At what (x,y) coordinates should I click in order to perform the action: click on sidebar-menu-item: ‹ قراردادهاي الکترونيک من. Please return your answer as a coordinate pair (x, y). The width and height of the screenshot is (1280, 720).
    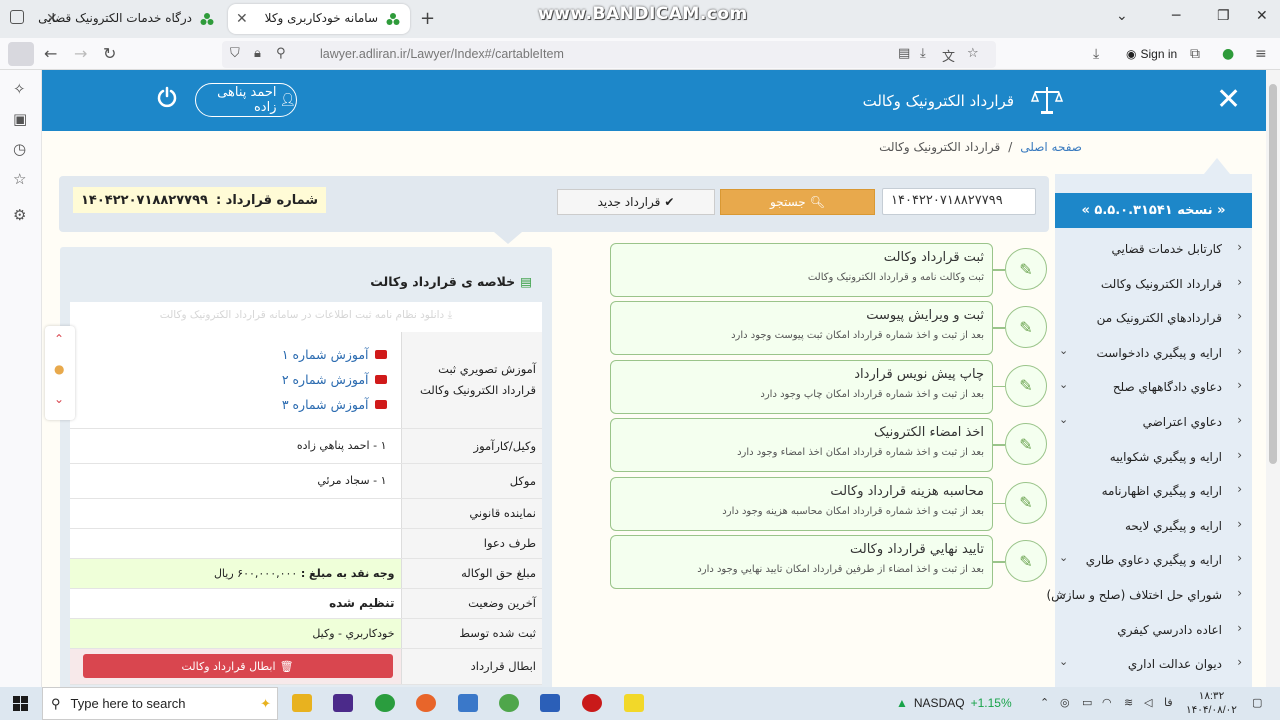
    Looking at the image, I should click on (1153, 318).